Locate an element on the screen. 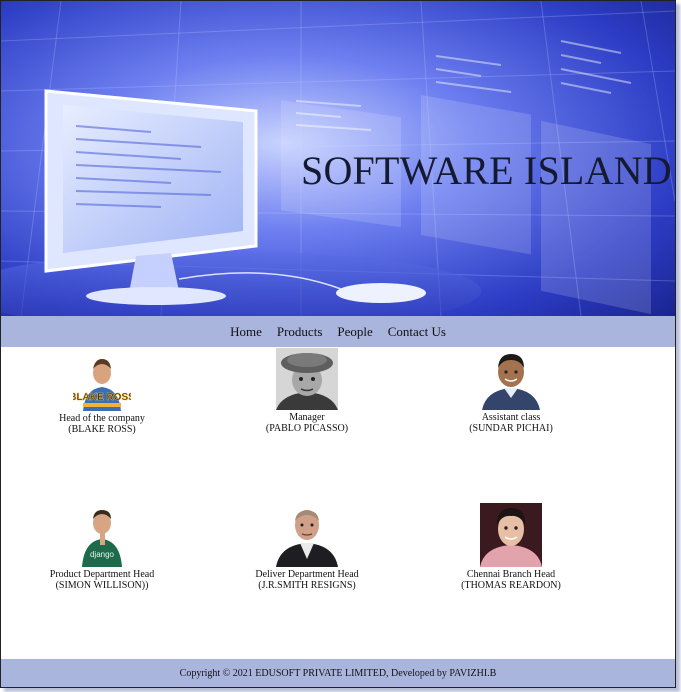 The width and height of the screenshot is (681, 692). person-name: (SIMON WILLISON)) is located at coordinates (102, 585).